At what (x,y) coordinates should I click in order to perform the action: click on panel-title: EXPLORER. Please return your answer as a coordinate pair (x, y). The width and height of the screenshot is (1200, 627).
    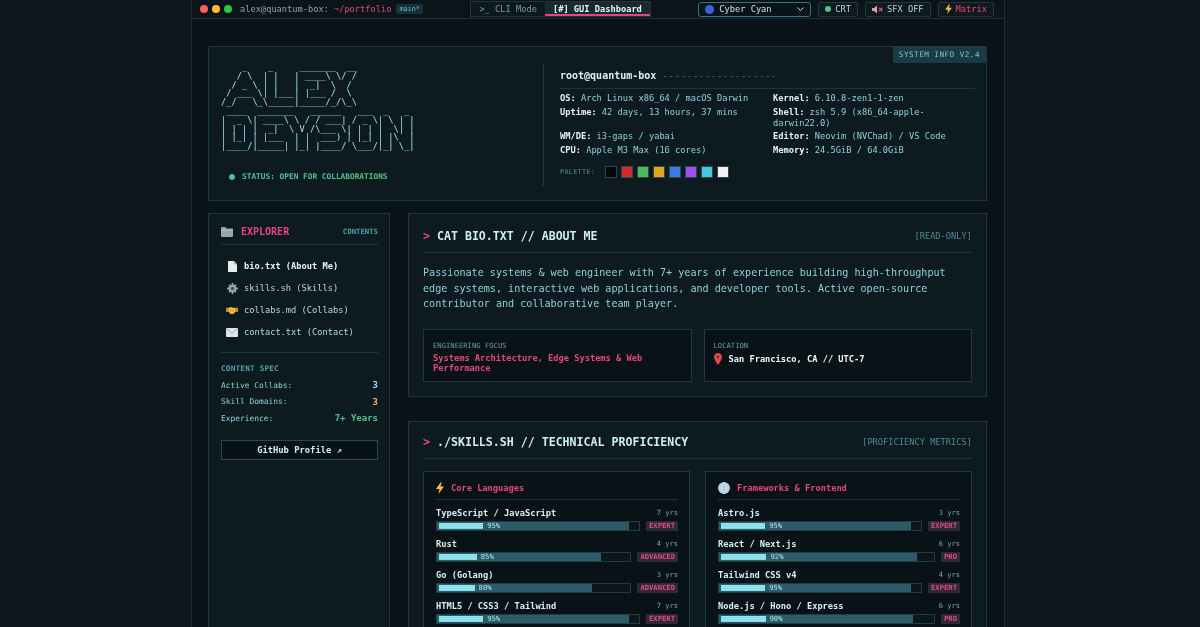
    Looking at the image, I should click on (265, 231).